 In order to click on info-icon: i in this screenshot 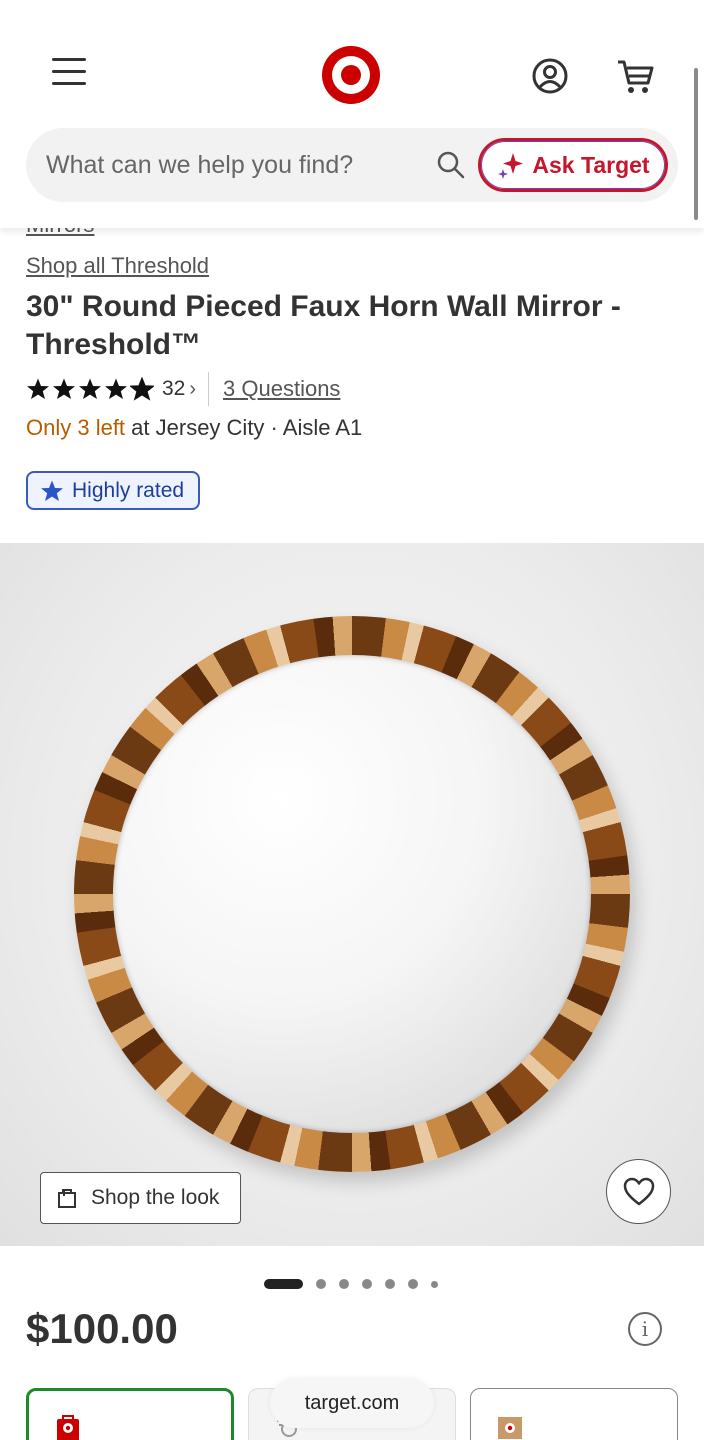, I will do `click(645, 1329)`.